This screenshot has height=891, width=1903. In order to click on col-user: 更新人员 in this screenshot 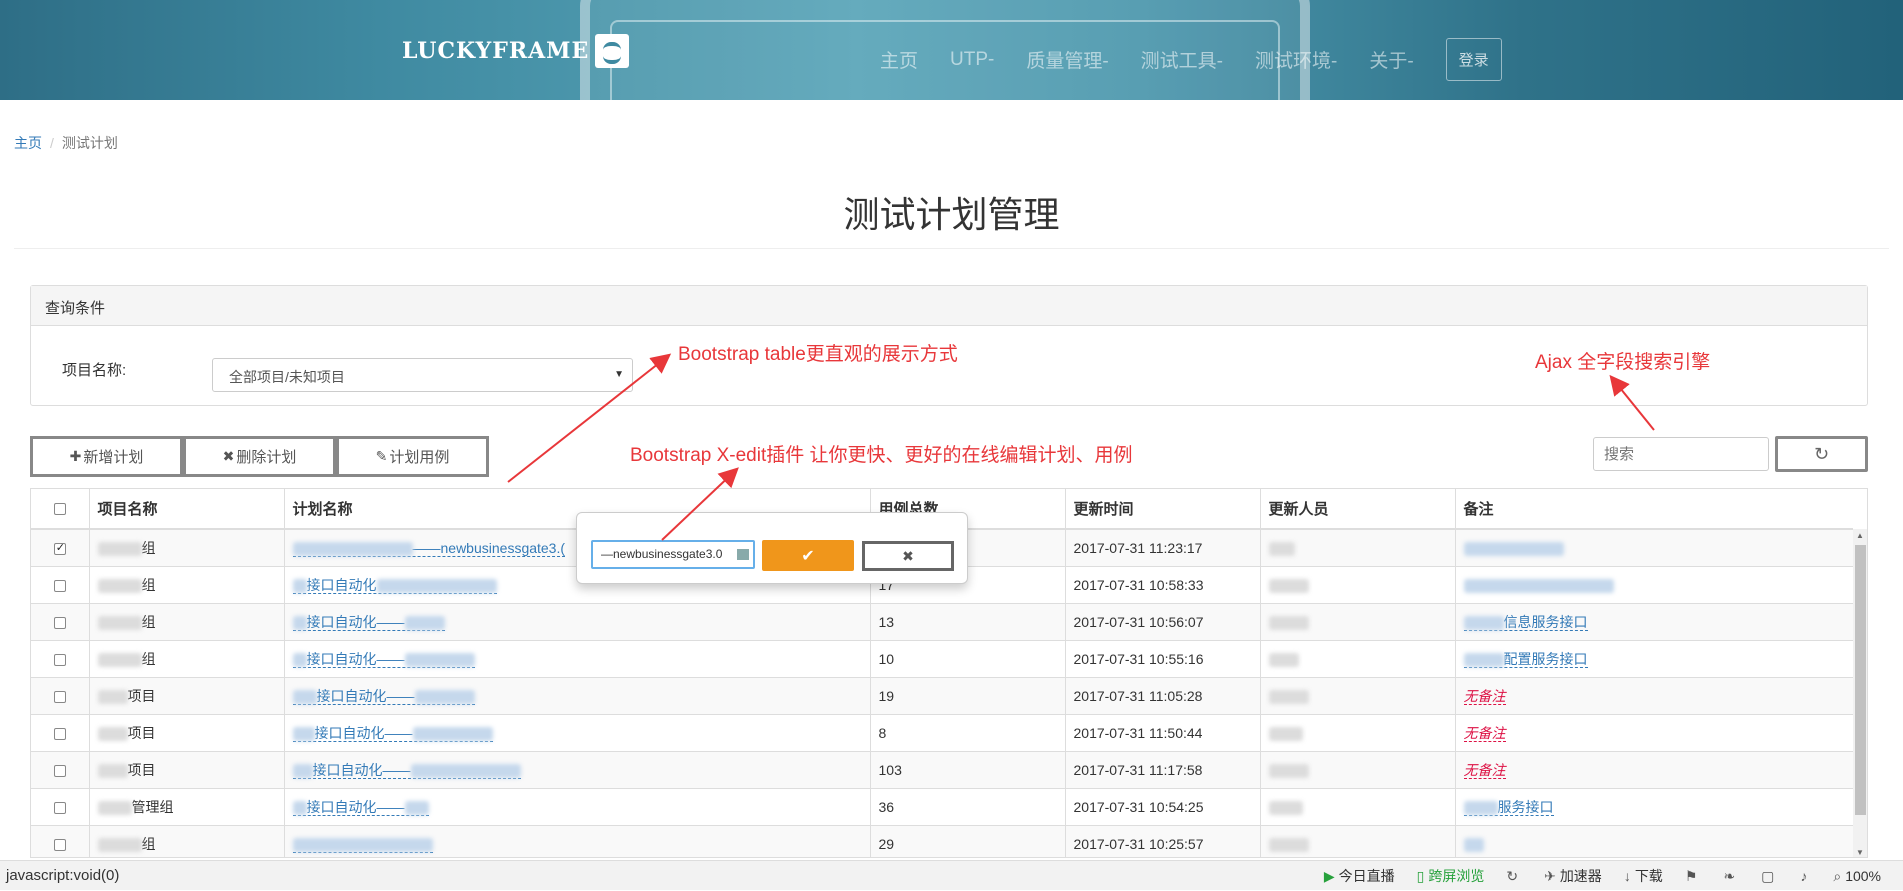, I will do `click(1357, 509)`.